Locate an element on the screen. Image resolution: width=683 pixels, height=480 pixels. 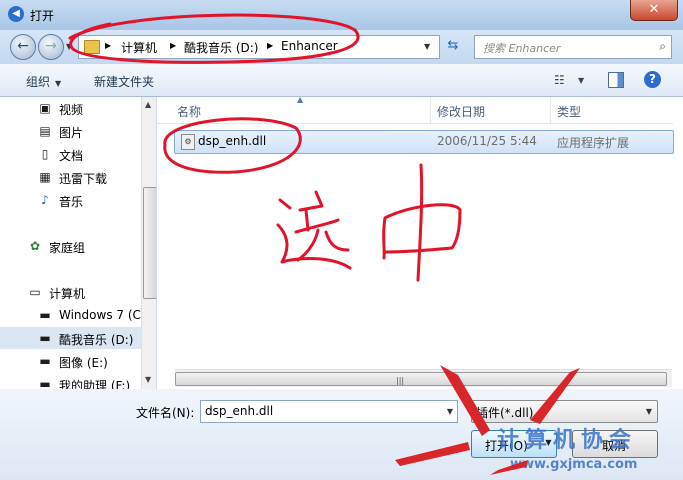
back-button: ← is located at coordinates (23, 47).